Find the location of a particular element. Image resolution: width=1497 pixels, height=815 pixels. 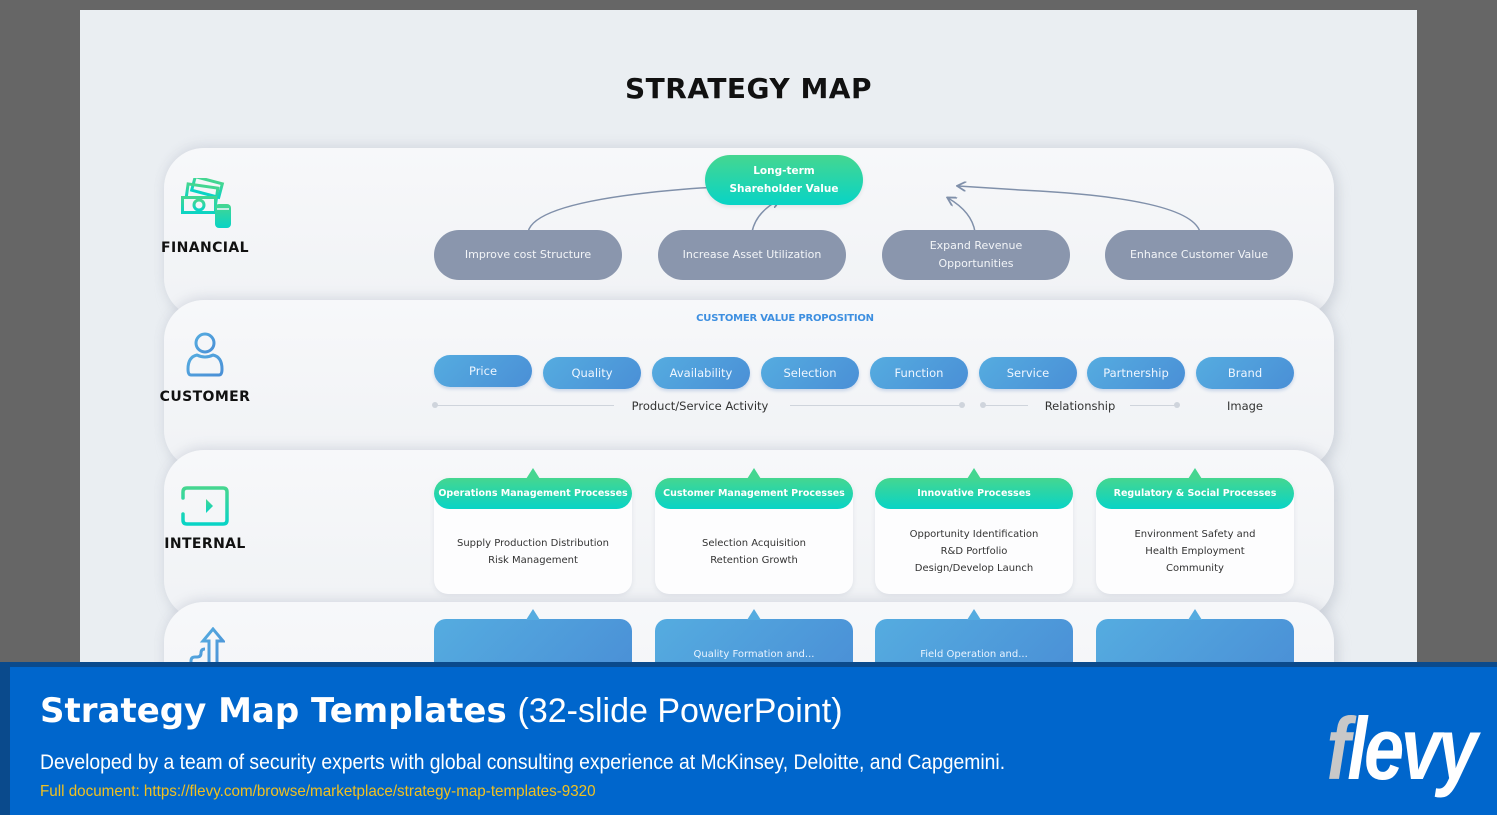

banner-title-light: (32-slide PowerPoint) is located at coordinates (680, 711).